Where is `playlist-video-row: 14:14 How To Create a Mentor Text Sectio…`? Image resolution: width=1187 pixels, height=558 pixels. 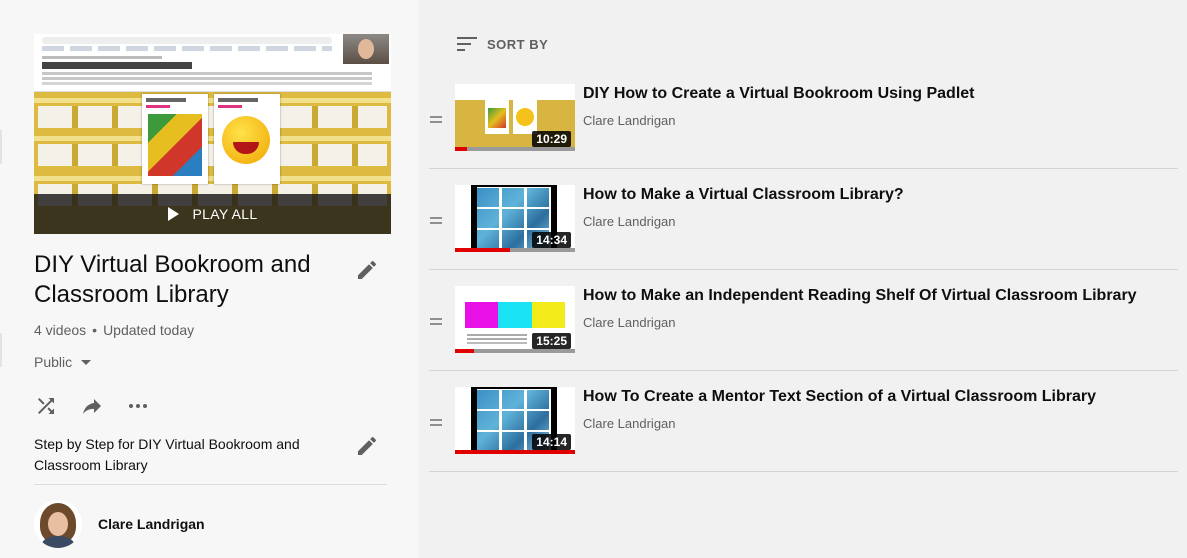
playlist-video-row: 14:14 How To Create a Mentor Text Sectio… is located at coordinates (803, 421).